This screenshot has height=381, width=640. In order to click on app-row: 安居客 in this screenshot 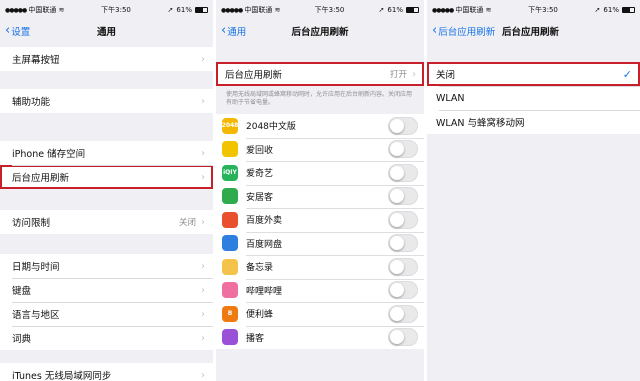, I will do `click(320, 196)`.